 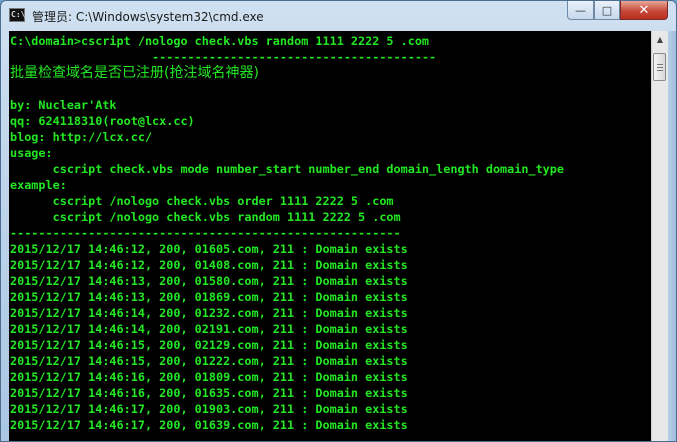 I want to click on console-line: by: Nuclear'Atk, so click(x=63, y=105).